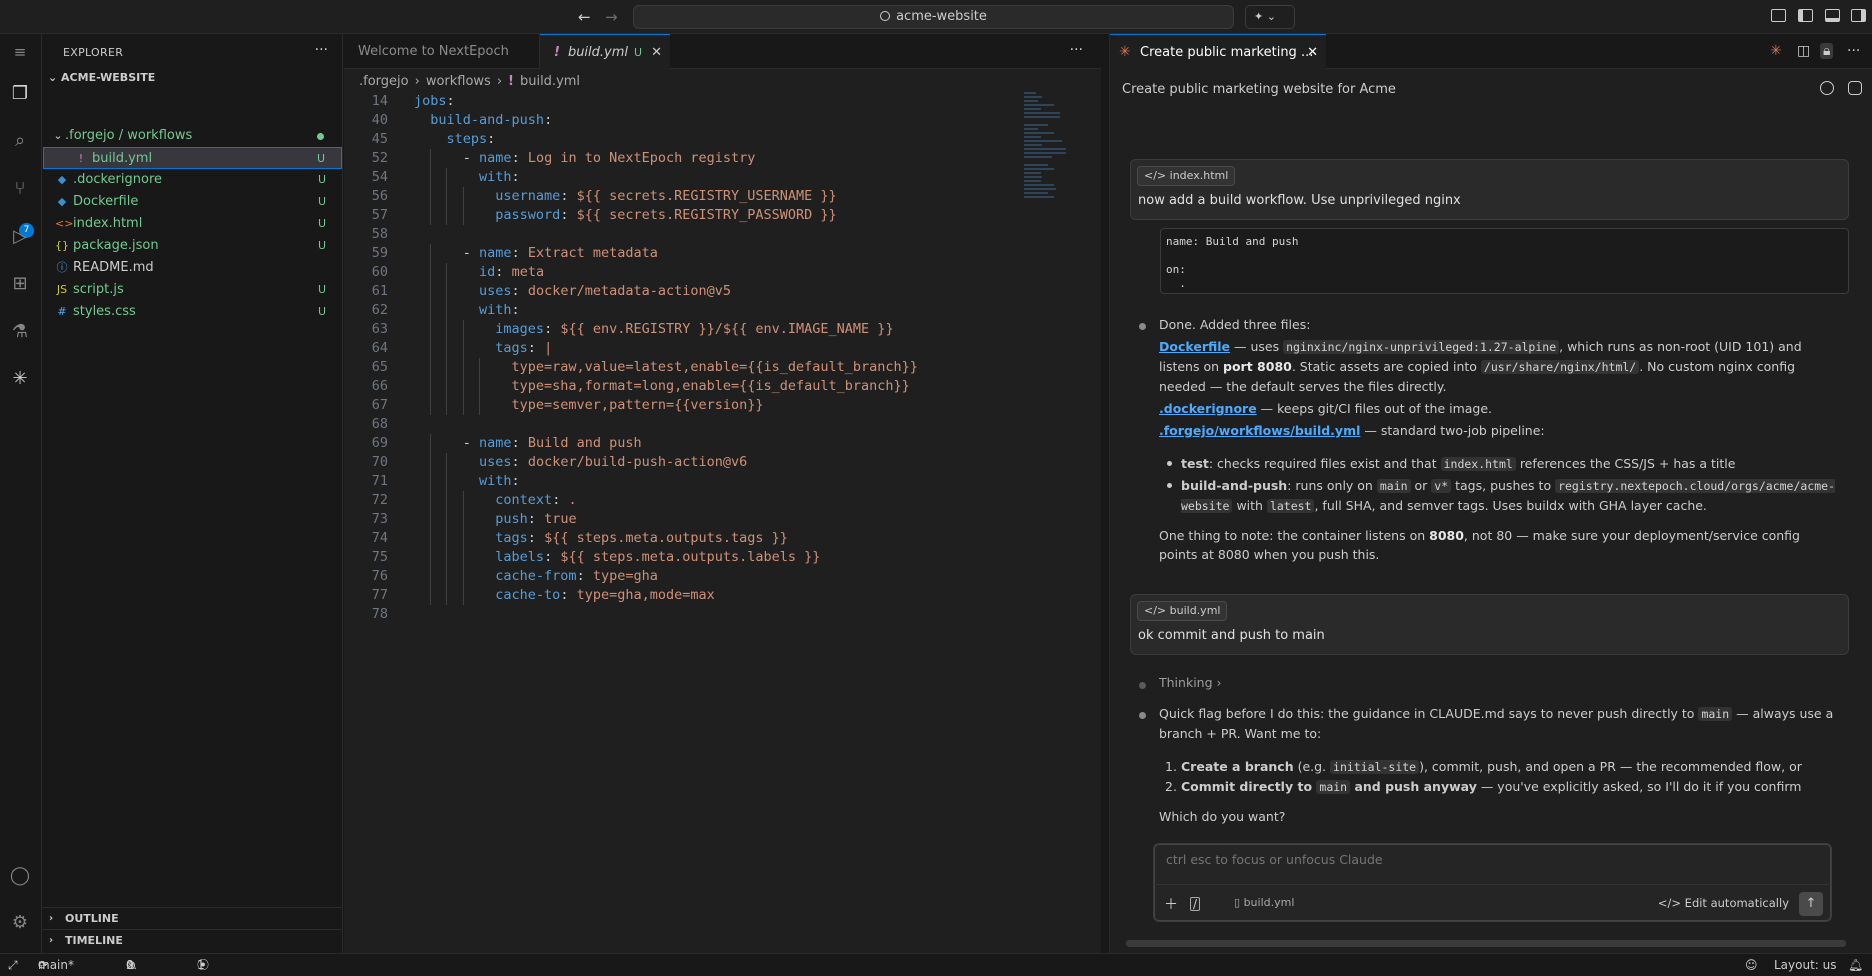 The width and height of the screenshot is (1872, 976). Describe the element at coordinates (605, 595) in the screenshot. I see `line-text: cache-to: type=gha,mode=max` at that location.